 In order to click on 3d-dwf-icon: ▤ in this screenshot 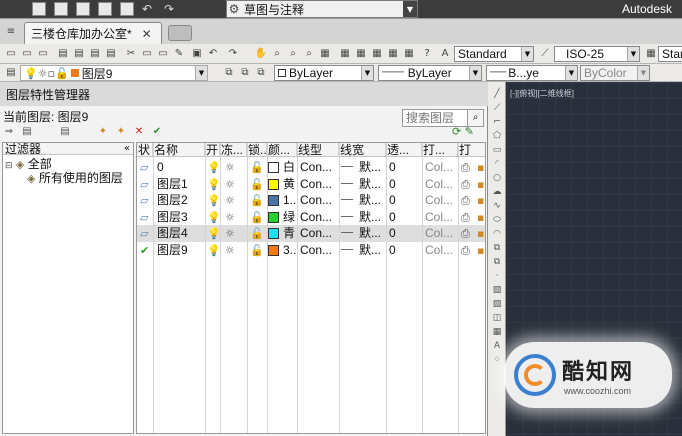, I will do `click(111, 54)`.